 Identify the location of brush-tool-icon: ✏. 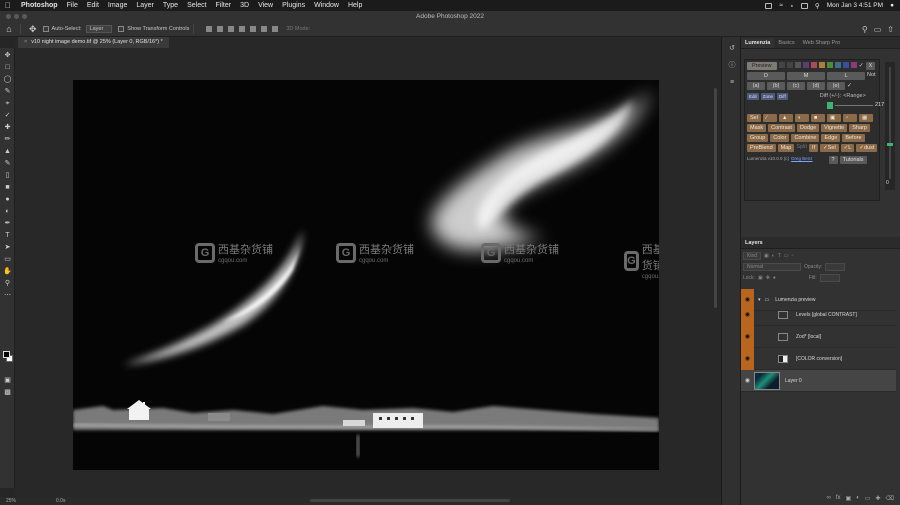
(7, 139).